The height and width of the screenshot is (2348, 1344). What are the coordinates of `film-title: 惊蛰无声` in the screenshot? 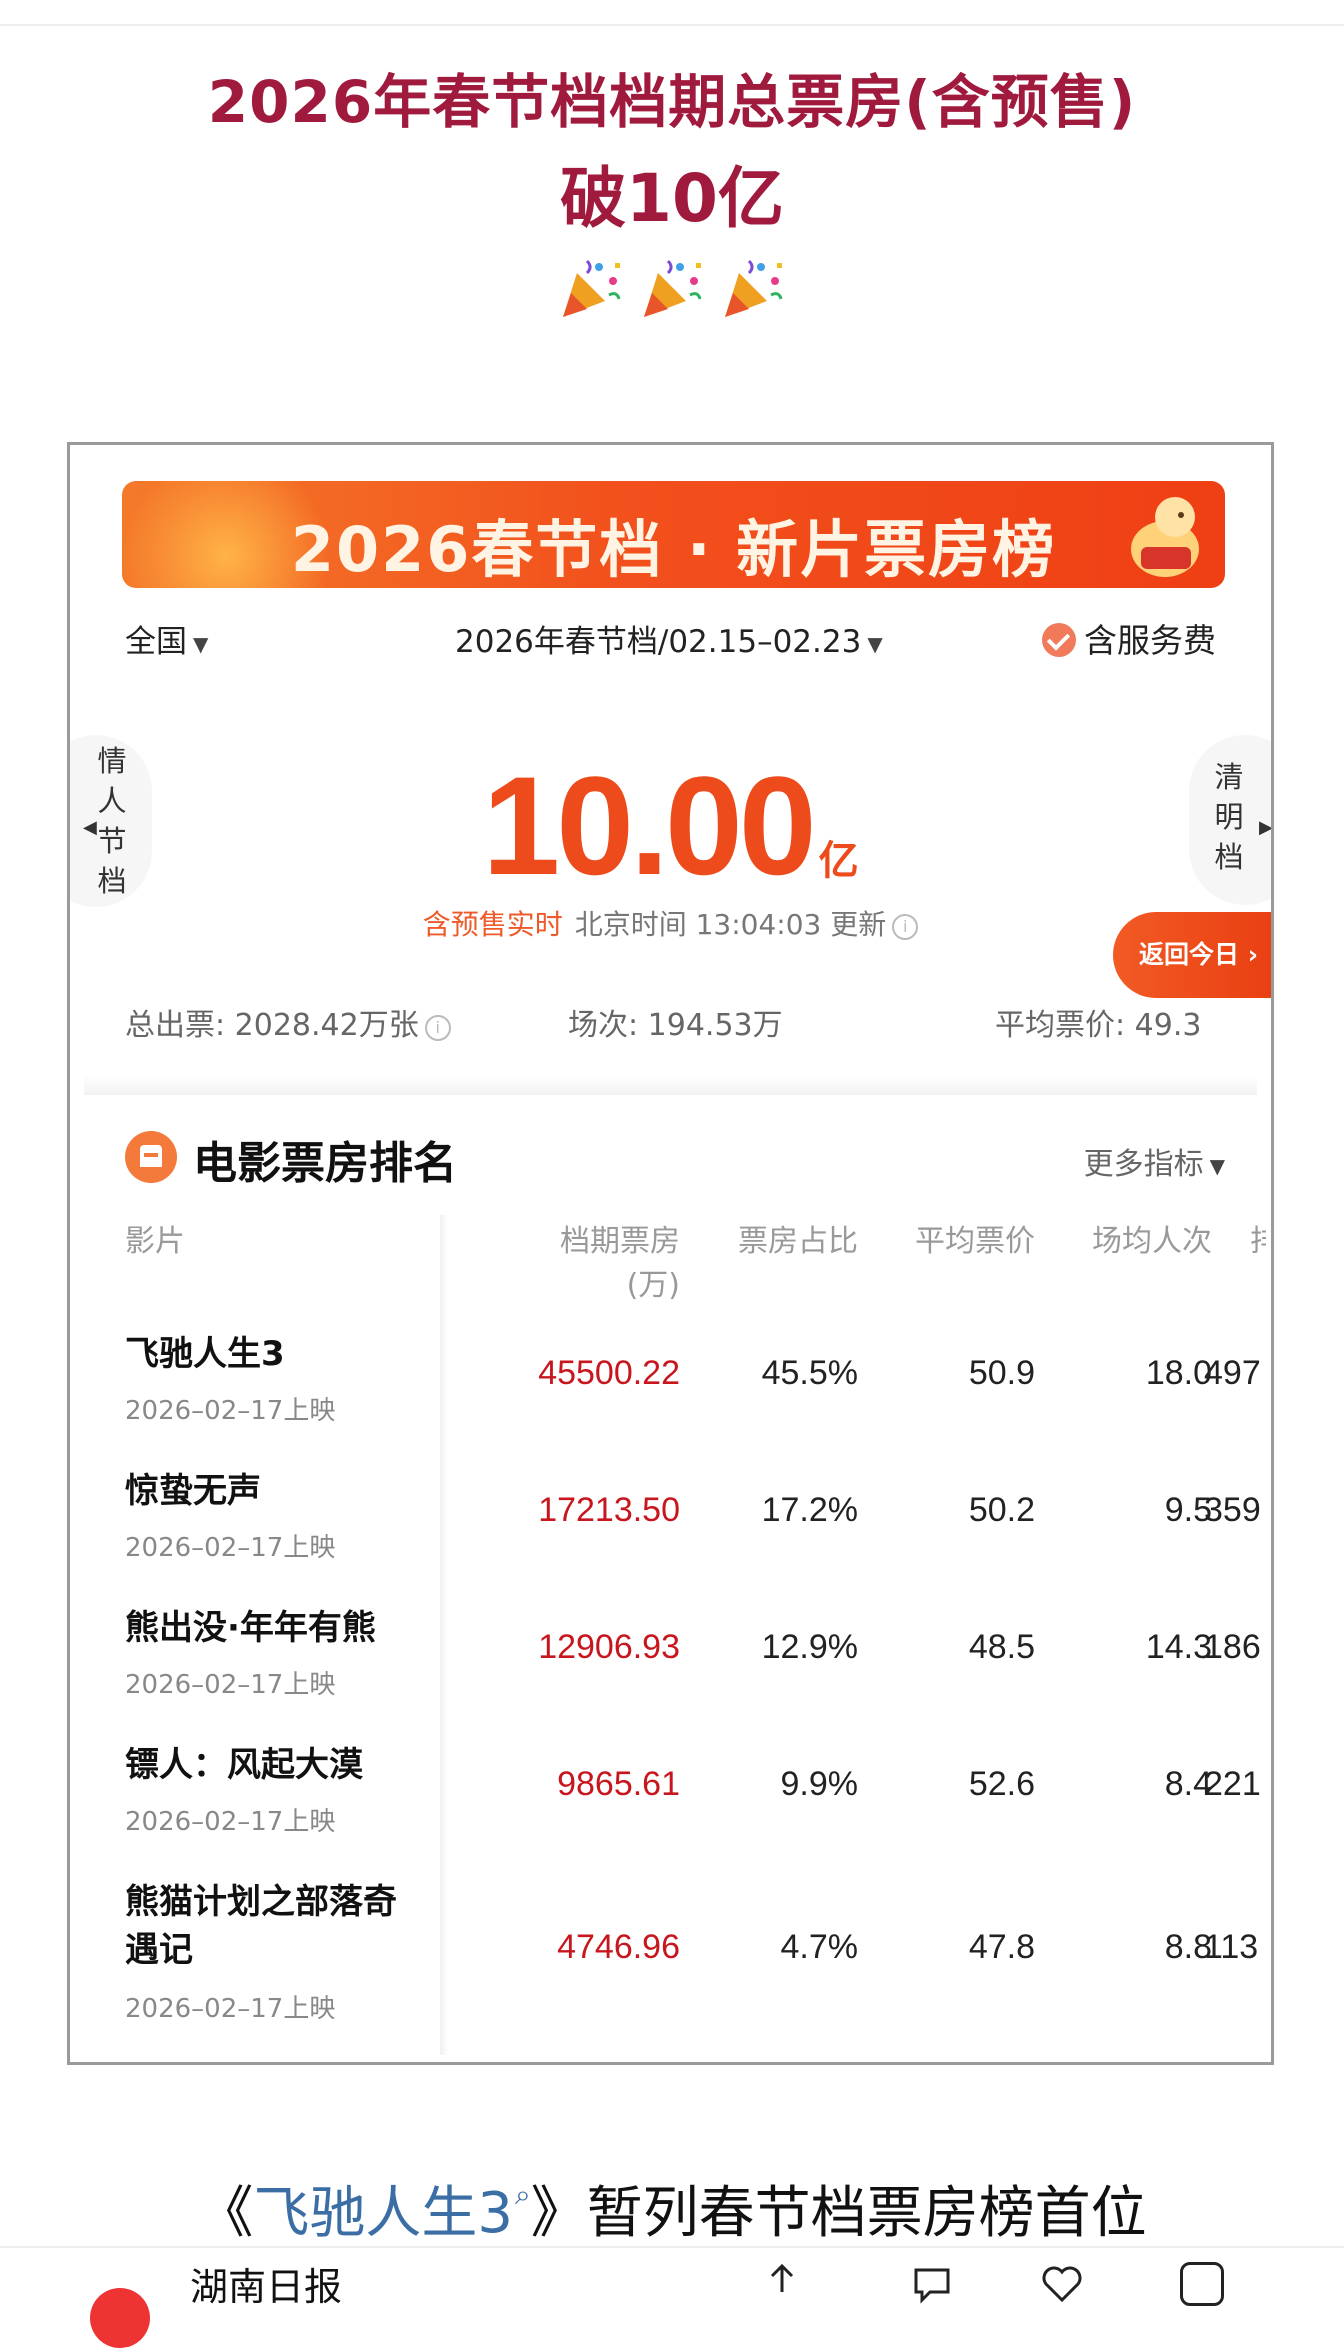 It's located at (193, 1491).